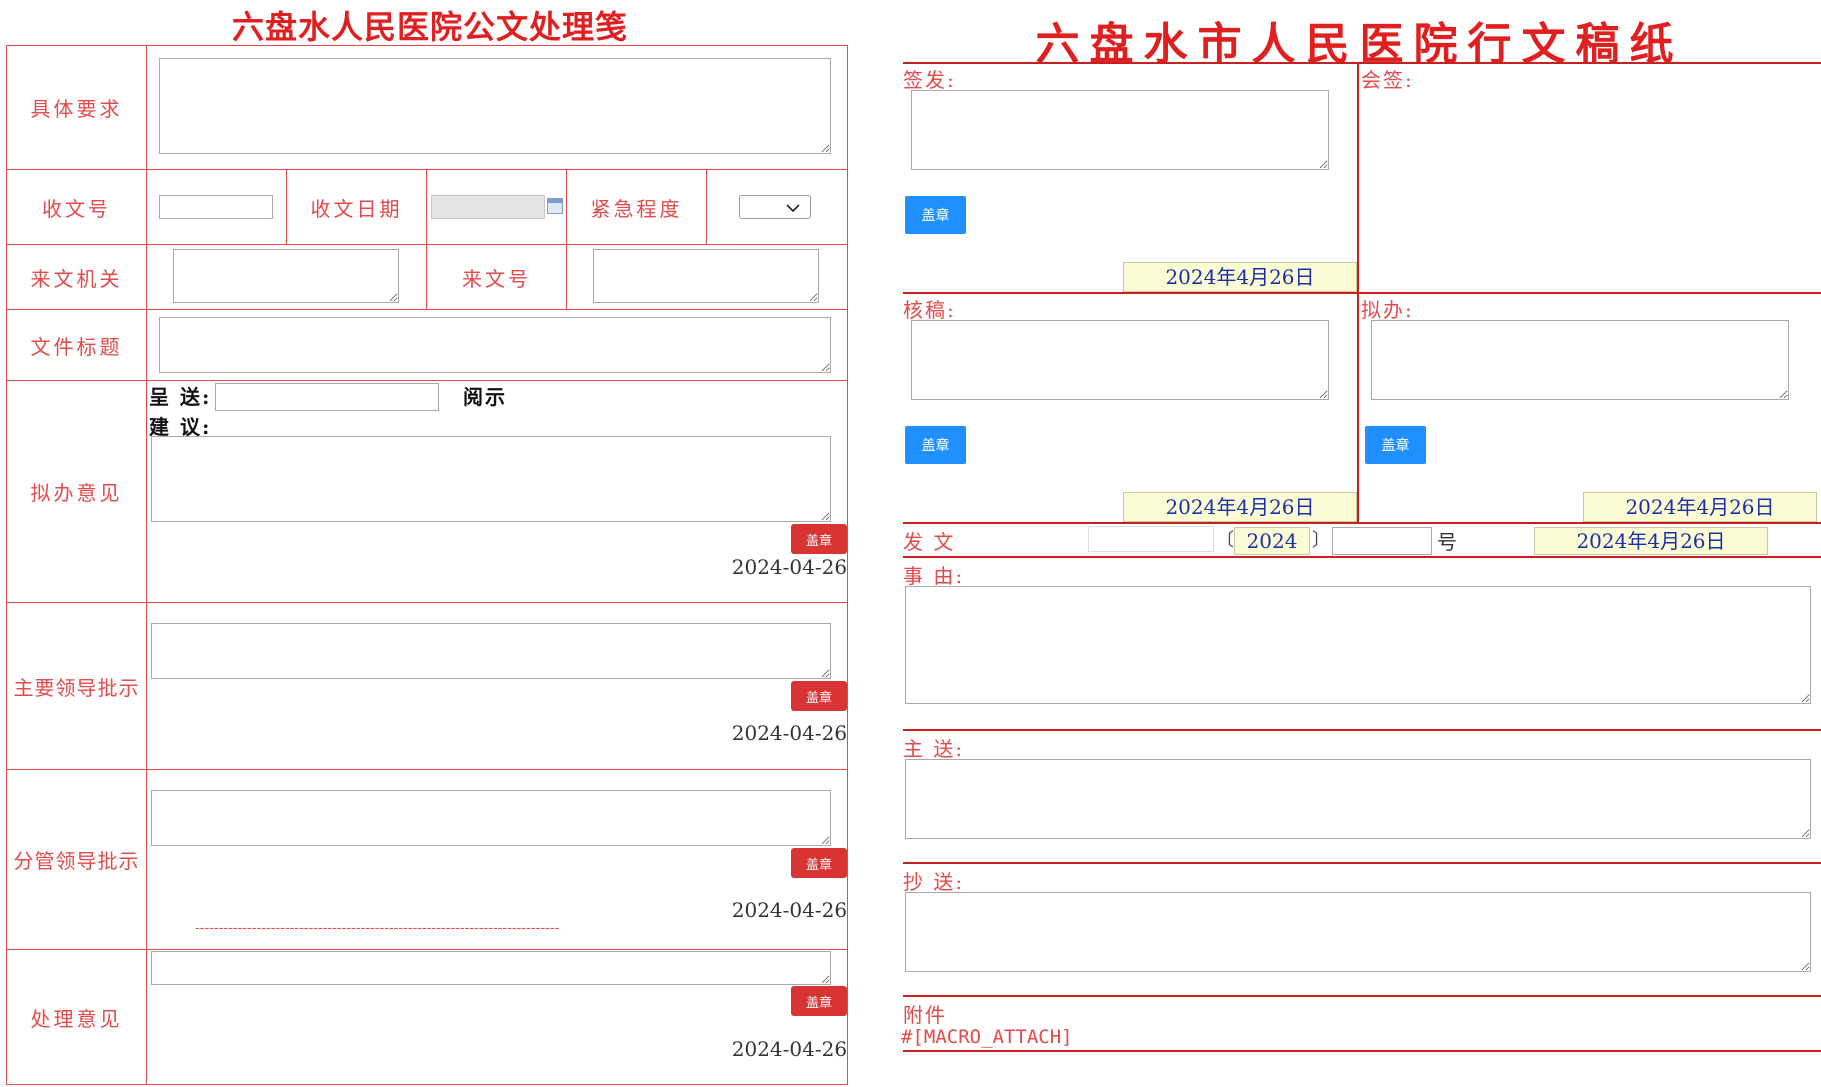  Describe the element at coordinates (427, 1017) in the screenshot. I see `row-handling: 处理意见 盖章 2024-04-26` at that location.